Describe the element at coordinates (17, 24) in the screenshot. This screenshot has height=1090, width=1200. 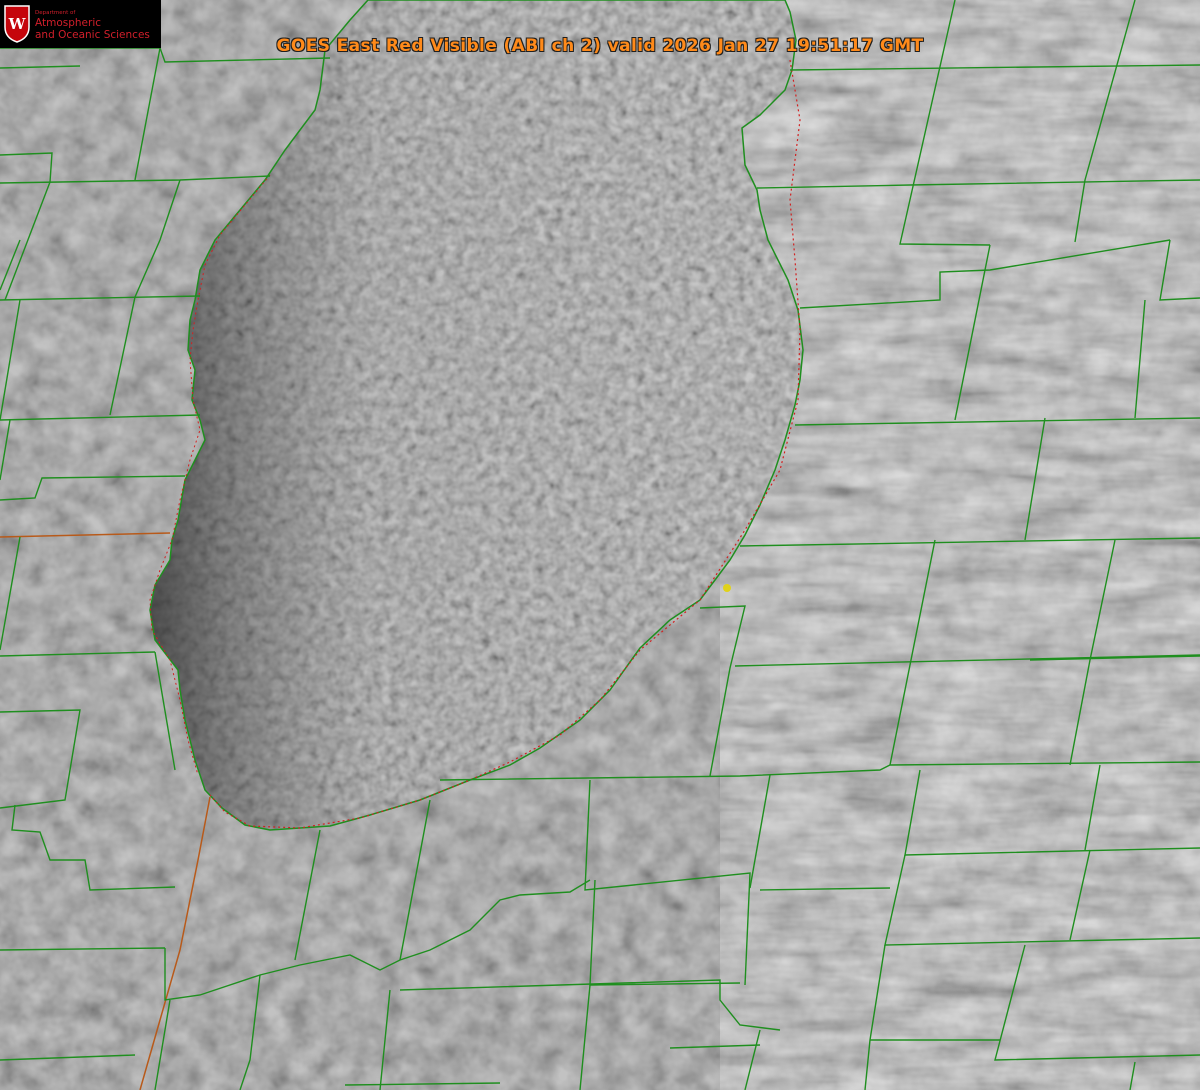
I see `svg-text: W` at that location.